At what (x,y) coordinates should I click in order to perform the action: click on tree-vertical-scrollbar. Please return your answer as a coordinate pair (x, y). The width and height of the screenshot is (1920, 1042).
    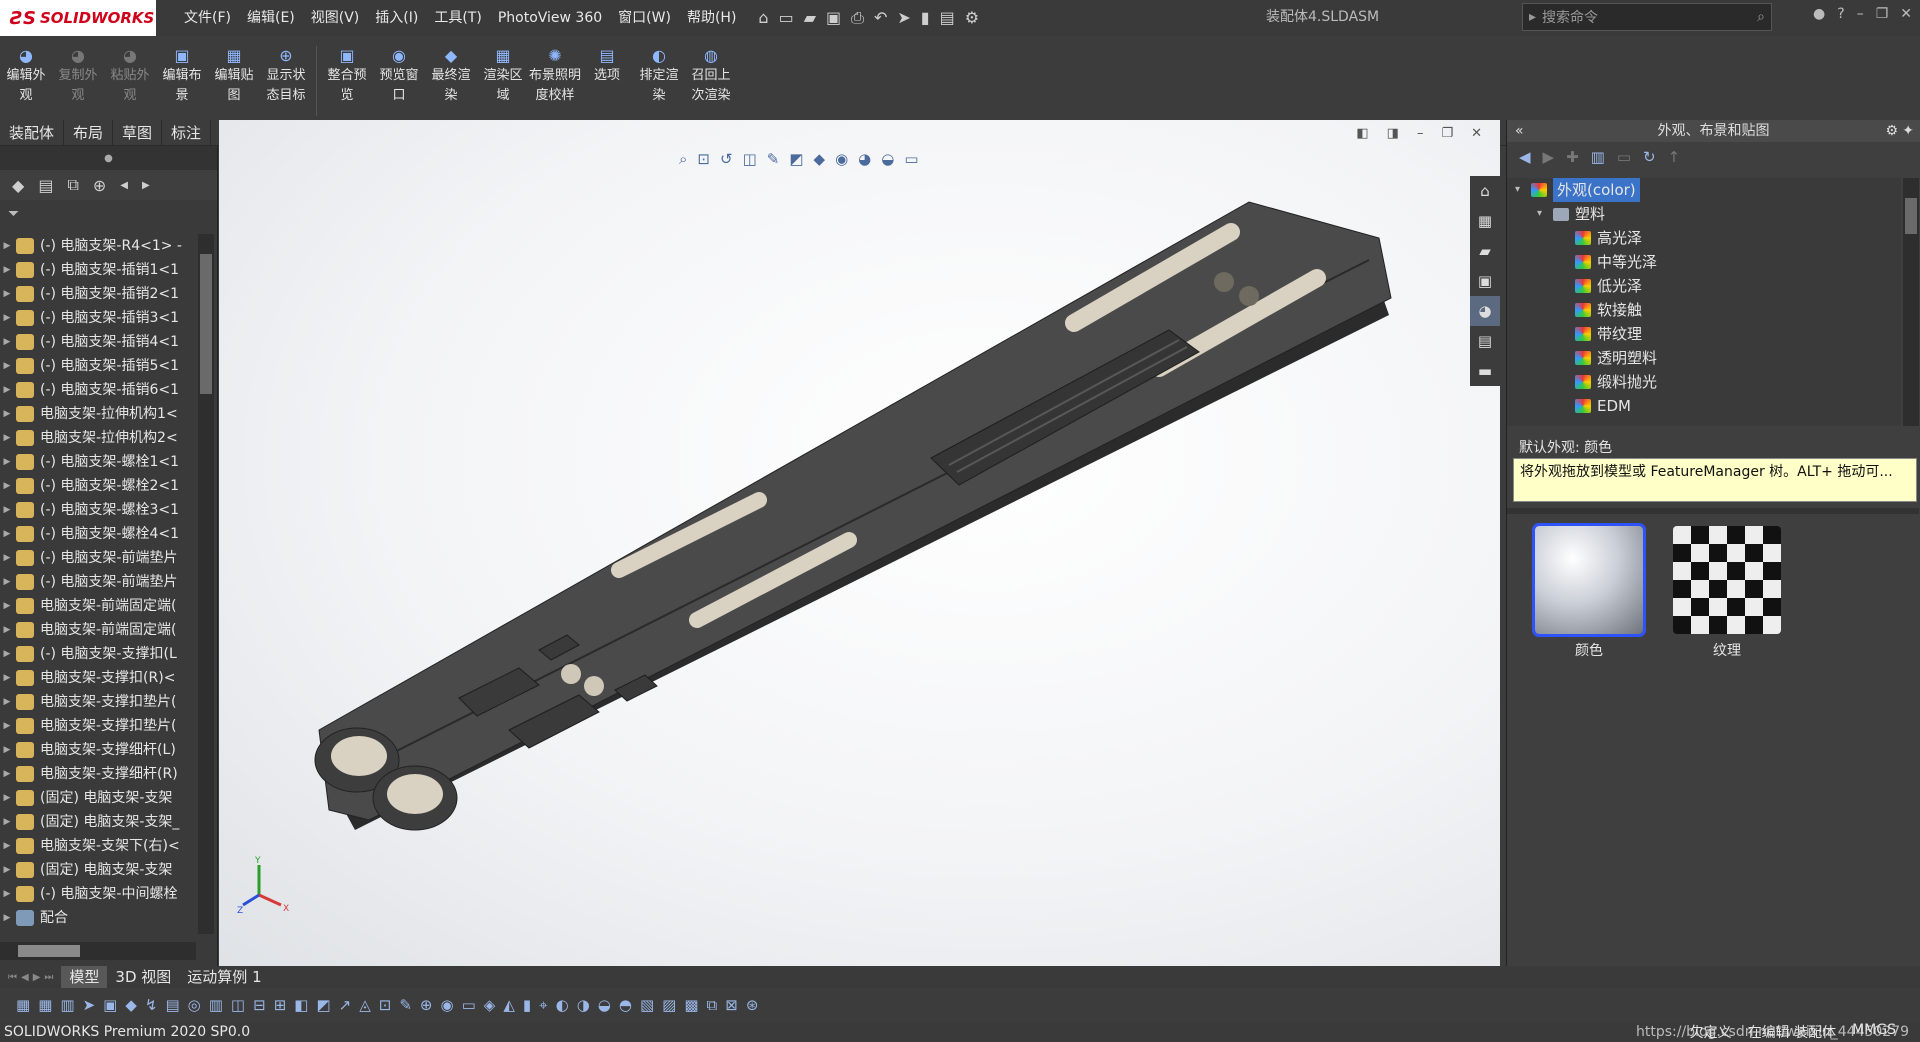
    Looking at the image, I should click on (206, 584).